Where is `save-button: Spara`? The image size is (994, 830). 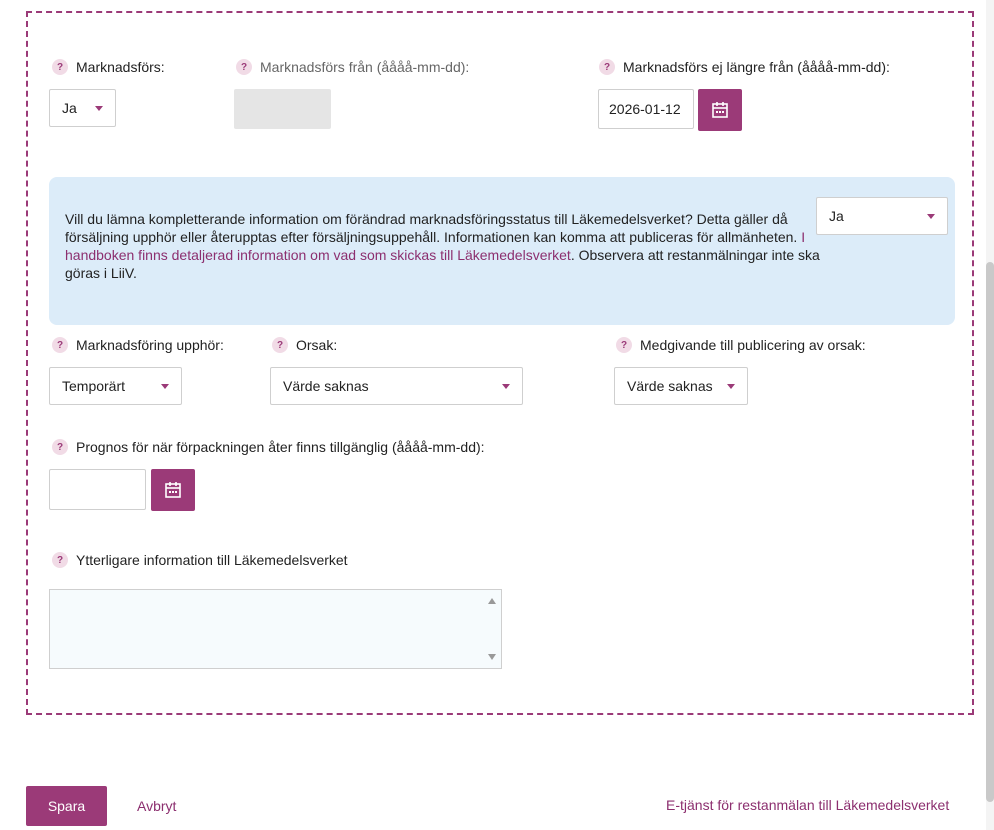
save-button: Spara is located at coordinates (66, 806).